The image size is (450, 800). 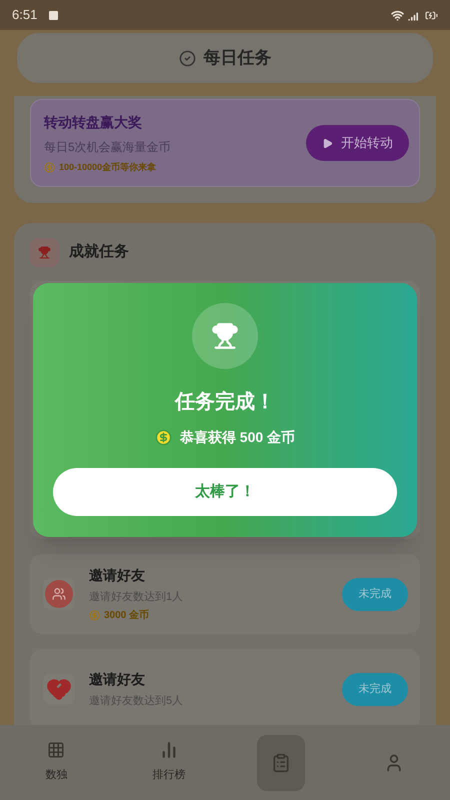 I want to click on banner-title: 转动转盘赢大奖, so click(x=93, y=122).